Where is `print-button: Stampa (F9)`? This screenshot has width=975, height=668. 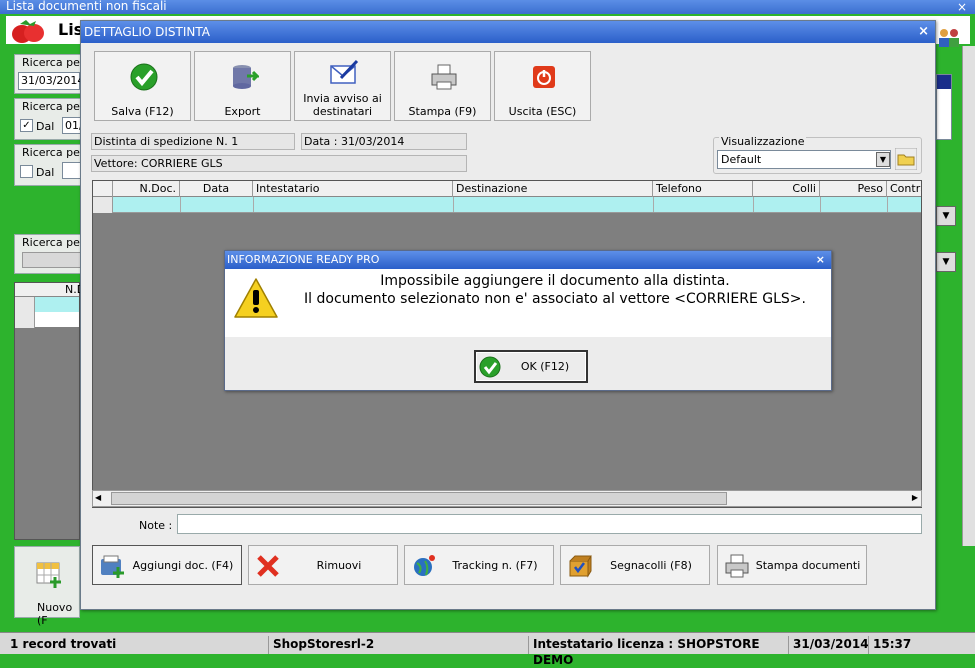 print-button: Stampa (F9) is located at coordinates (442, 86).